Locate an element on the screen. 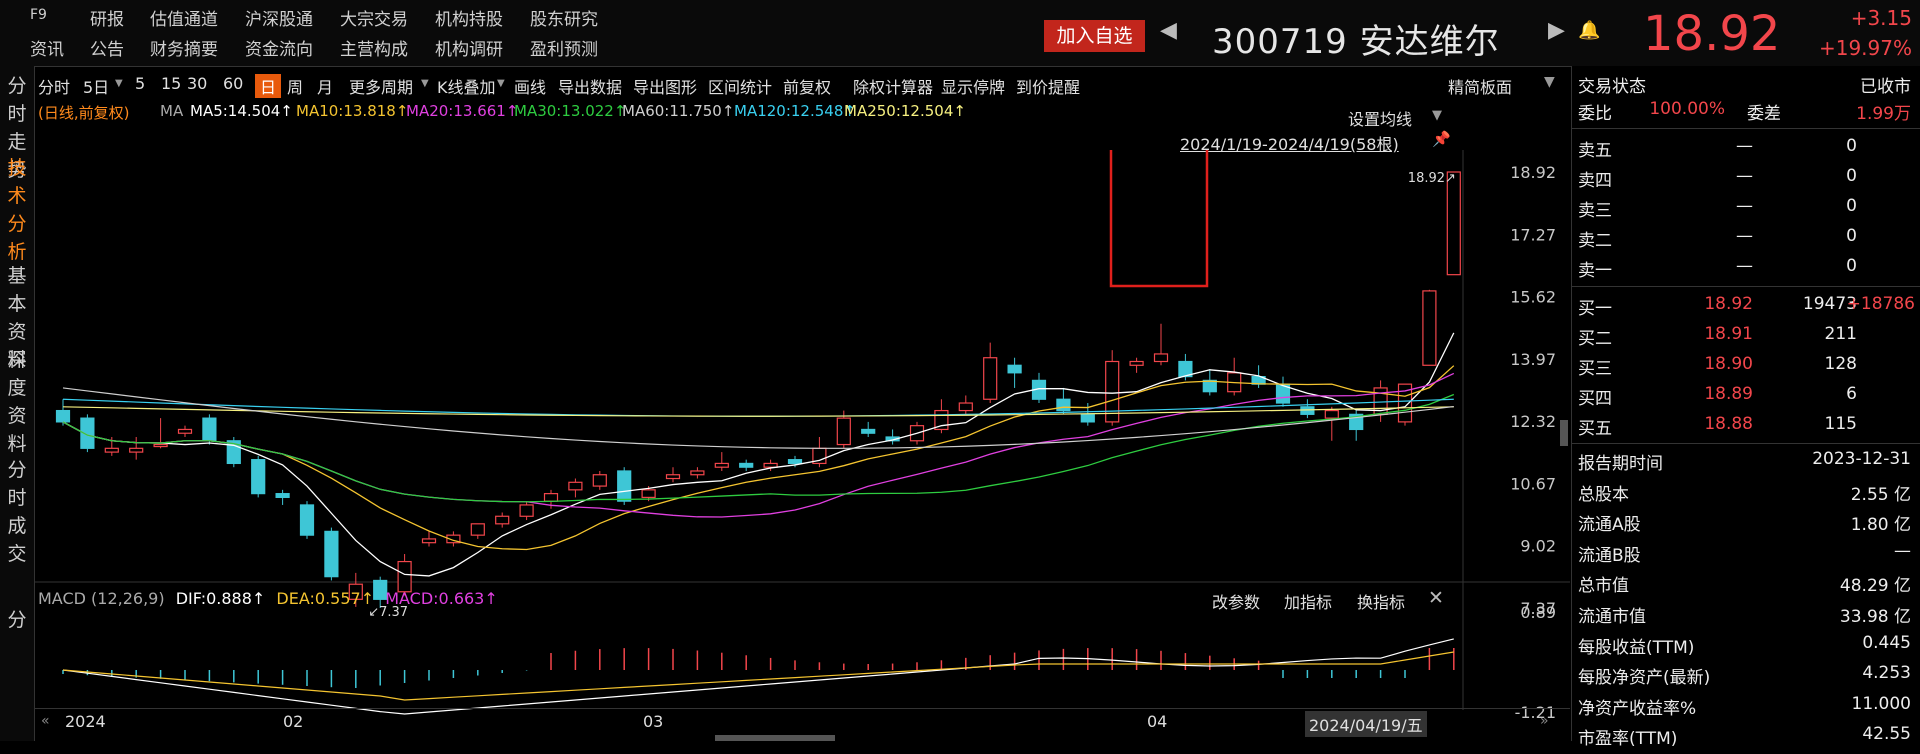 Image resolution: width=1920 pixels, height=754 pixels. scroll-right-icon: » is located at coordinates (1544, 721).